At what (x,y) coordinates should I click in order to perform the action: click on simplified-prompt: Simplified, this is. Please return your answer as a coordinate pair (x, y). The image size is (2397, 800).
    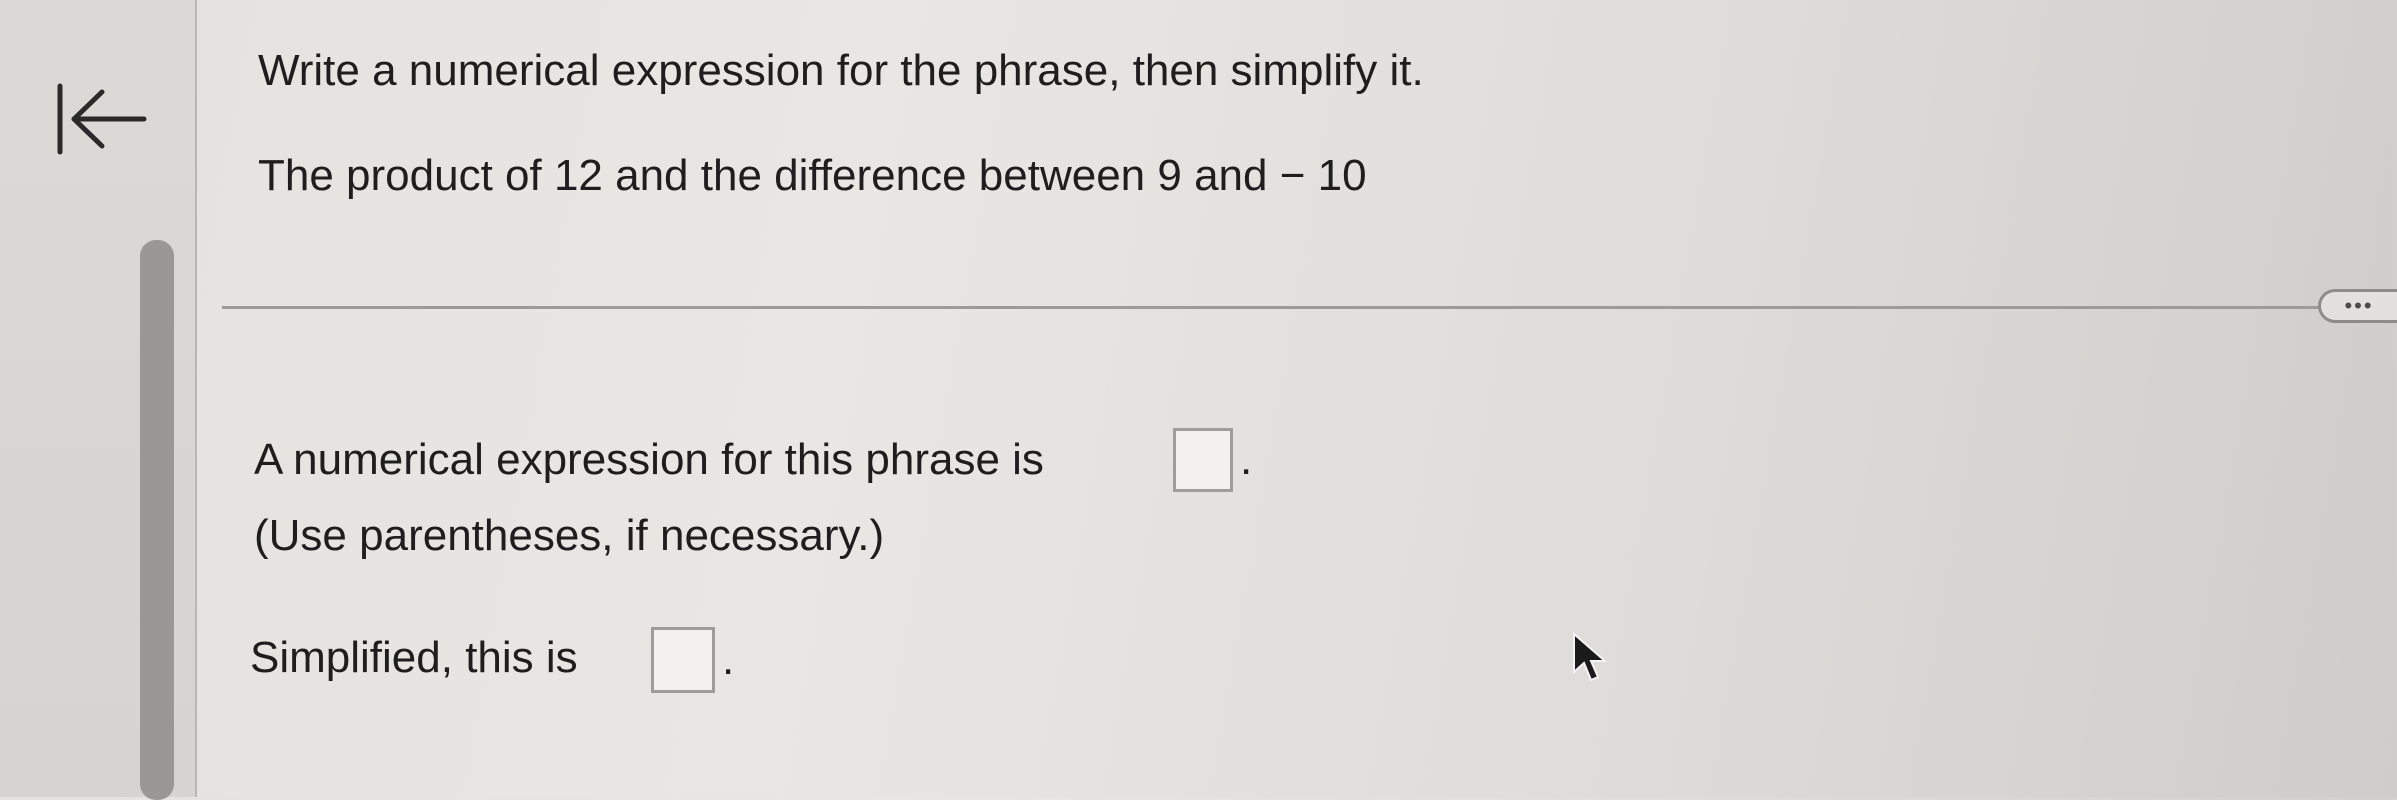
    Looking at the image, I should click on (414, 657).